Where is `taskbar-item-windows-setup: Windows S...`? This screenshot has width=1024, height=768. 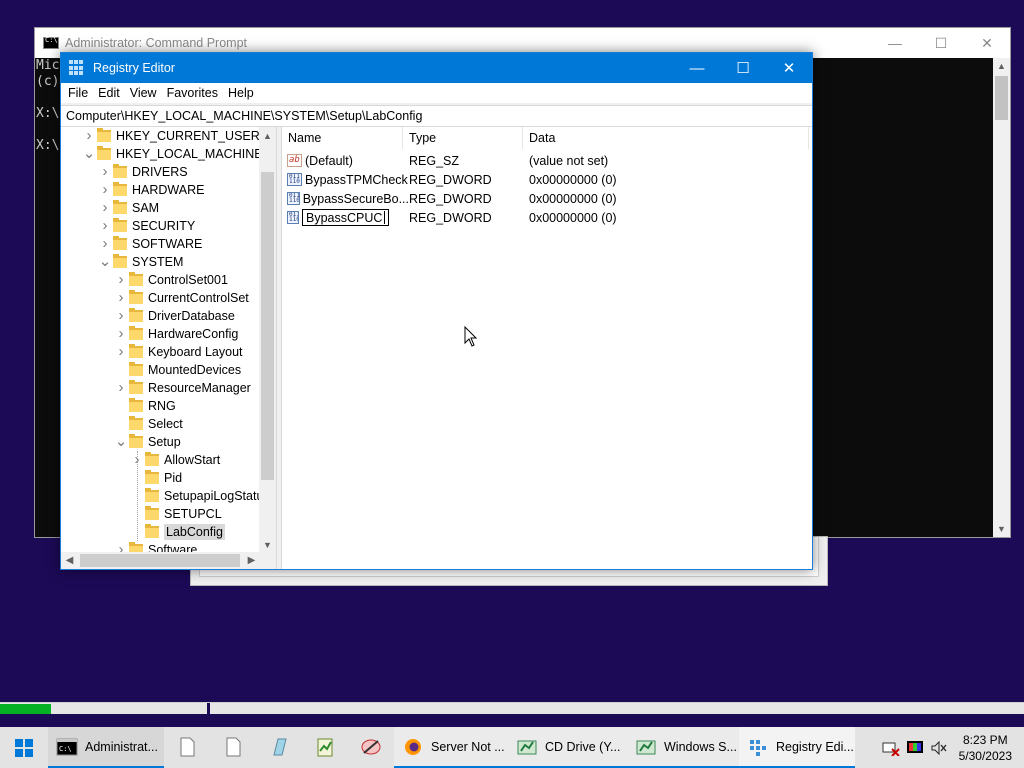 taskbar-item-windows-setup: Windows S... is located at coordinates (683, 747).